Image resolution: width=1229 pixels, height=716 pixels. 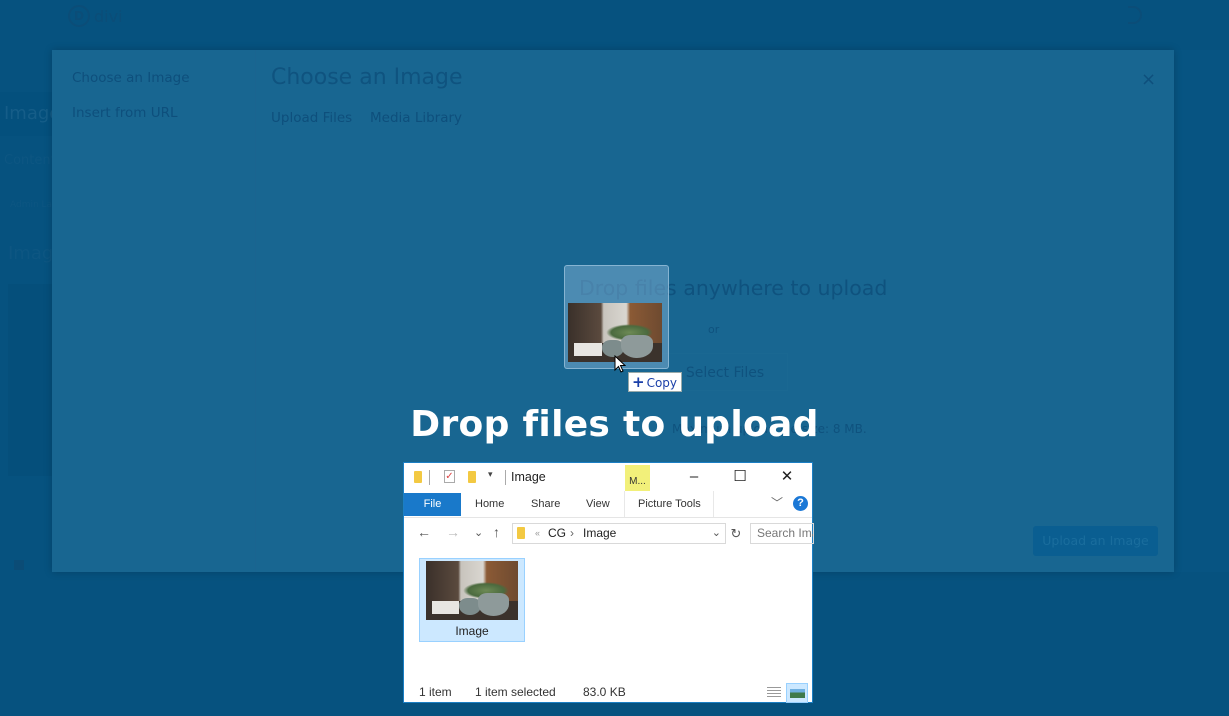 I want to click on tab-media-library: Media Library, so click(x=416, y=118).